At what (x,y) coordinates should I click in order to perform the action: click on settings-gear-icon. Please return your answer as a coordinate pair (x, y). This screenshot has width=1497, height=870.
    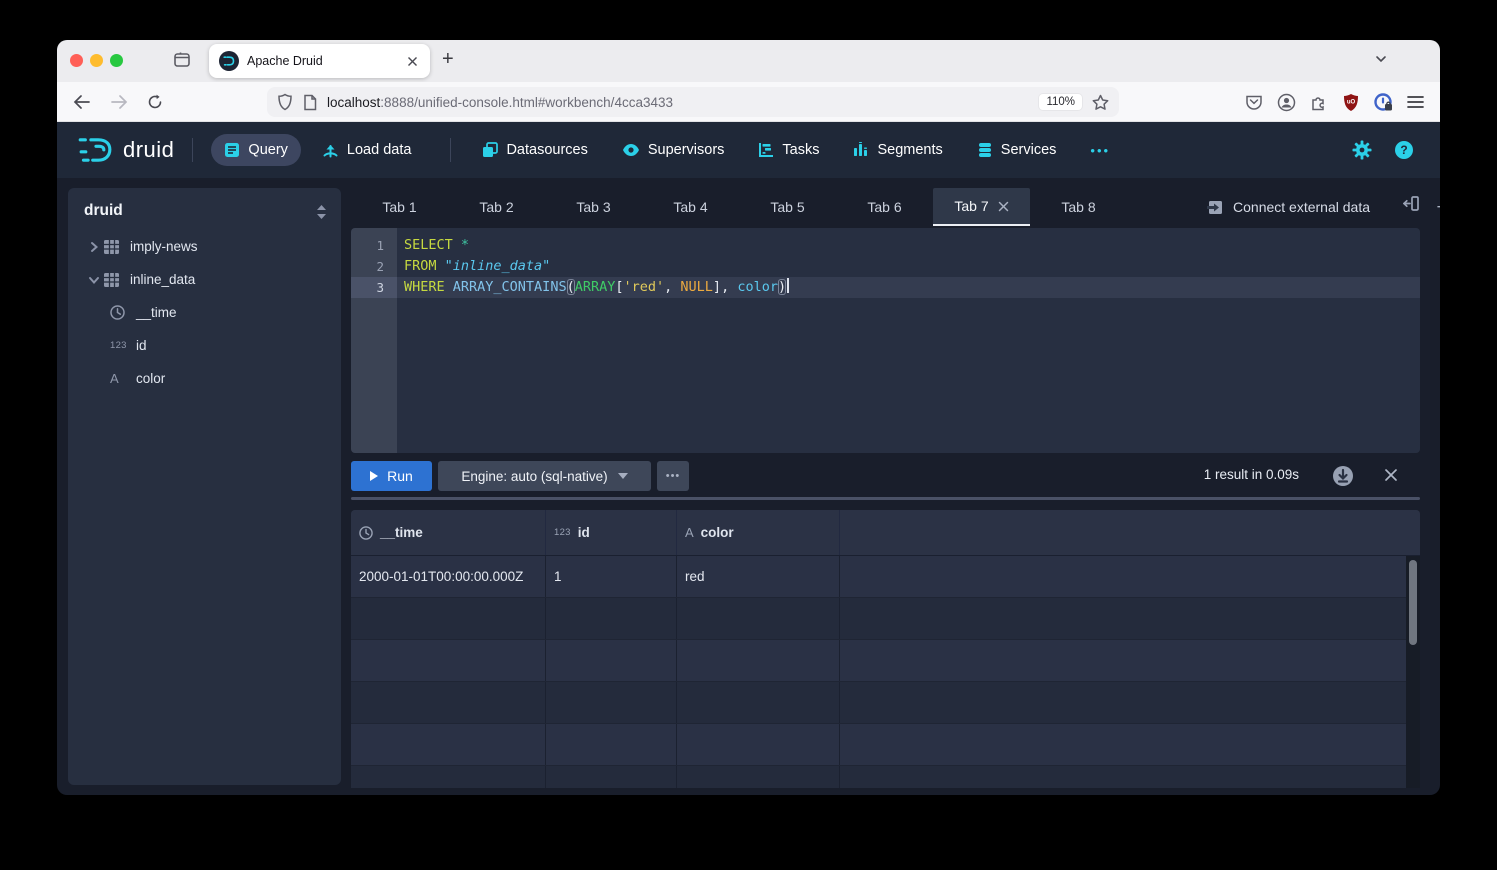
    Looking at the image, I should click on (1362, 150).